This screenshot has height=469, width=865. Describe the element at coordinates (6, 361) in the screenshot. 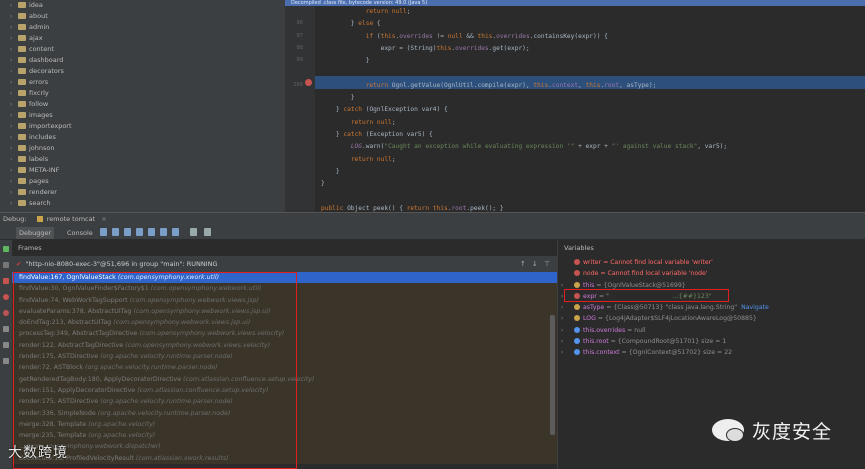

I see `pin-icon` at that location.